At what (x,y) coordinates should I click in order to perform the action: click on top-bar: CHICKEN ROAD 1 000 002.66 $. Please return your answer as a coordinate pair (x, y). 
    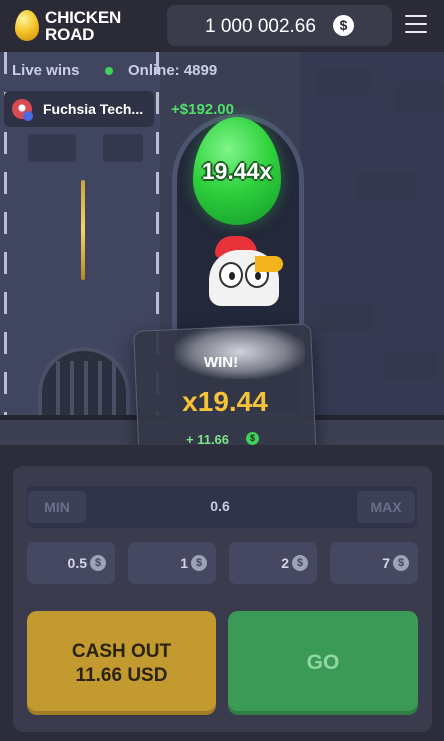
    Looking at the image, I should click on (222, 26).